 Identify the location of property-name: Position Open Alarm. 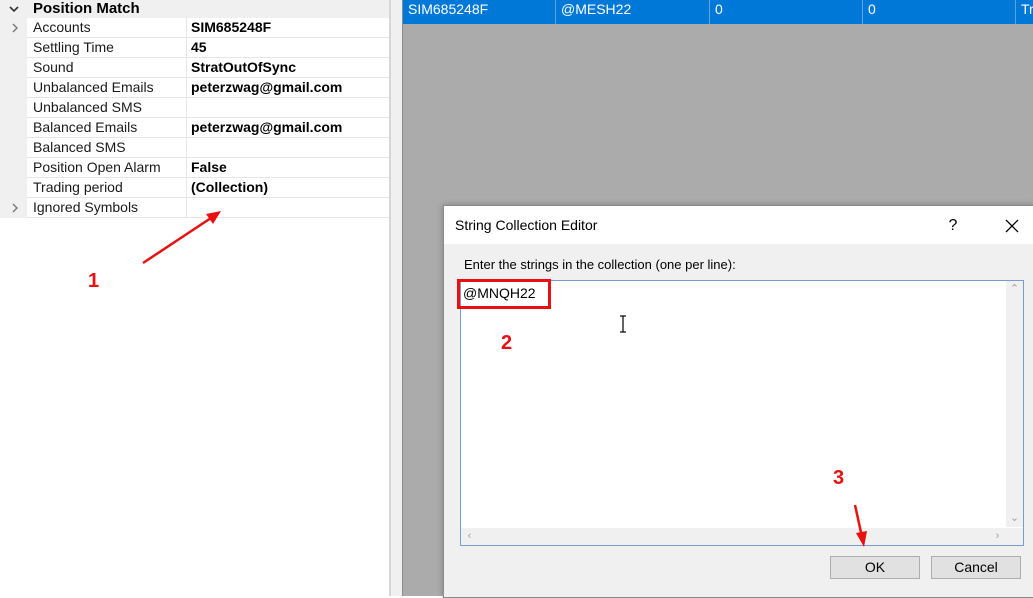
(97, 167).